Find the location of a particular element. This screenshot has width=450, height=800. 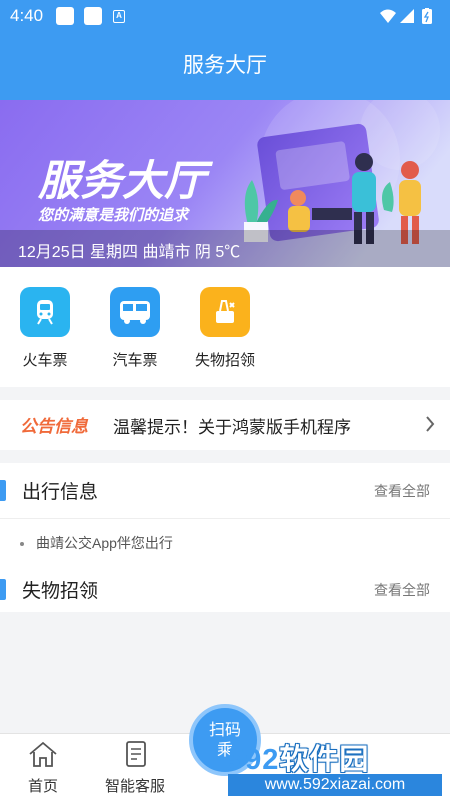

banner-slogan: 您的满意是我们的追求 is located at coordinates (114, 215).